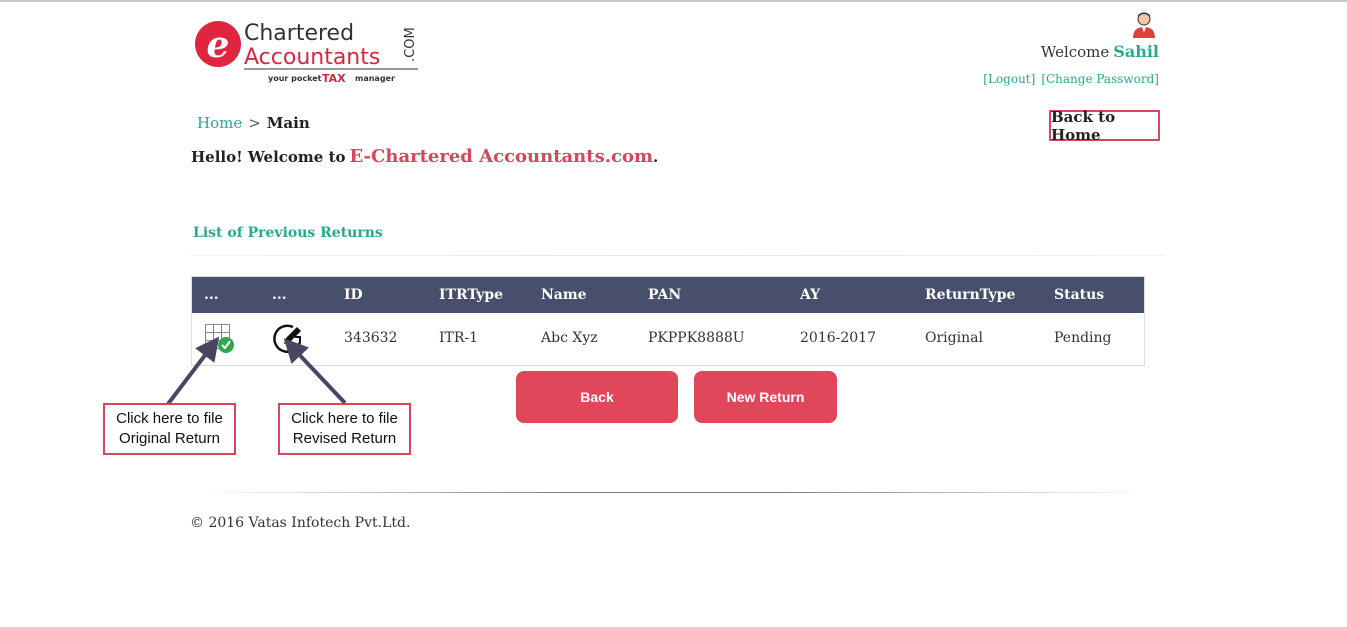  I want to click on callout-original-line1: Click here to file, so click(169, 418).